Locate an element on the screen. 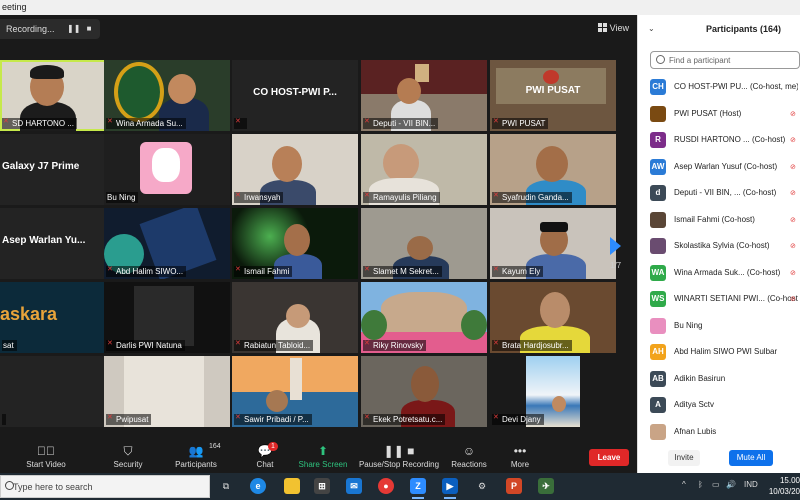 This screenshot has height=500, width=800. settings-gear-icon: ⚙ is located at coordinates (482, 486).